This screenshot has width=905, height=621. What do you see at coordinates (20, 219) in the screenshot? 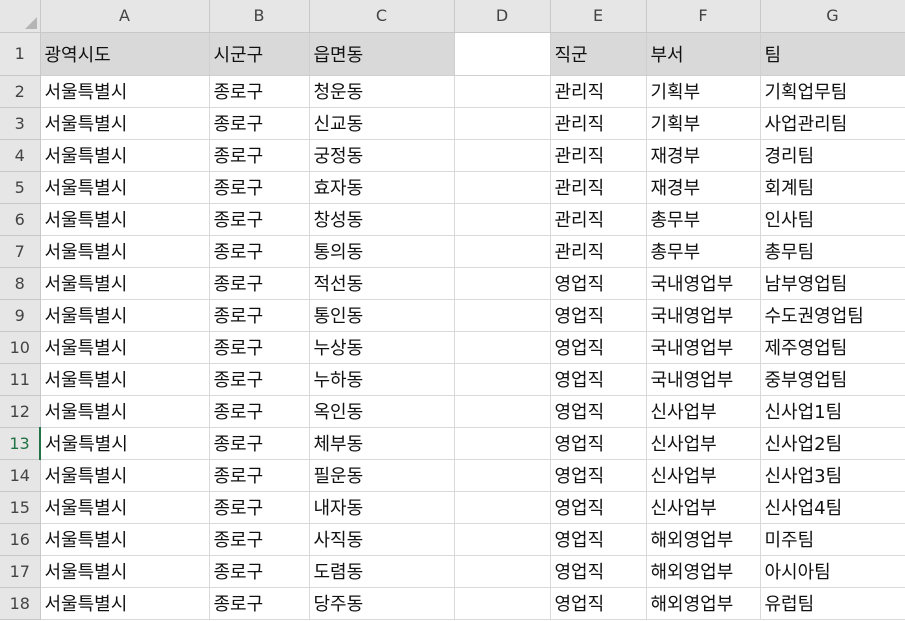
I see `row-header: 6` at bounding box center [20, 219].